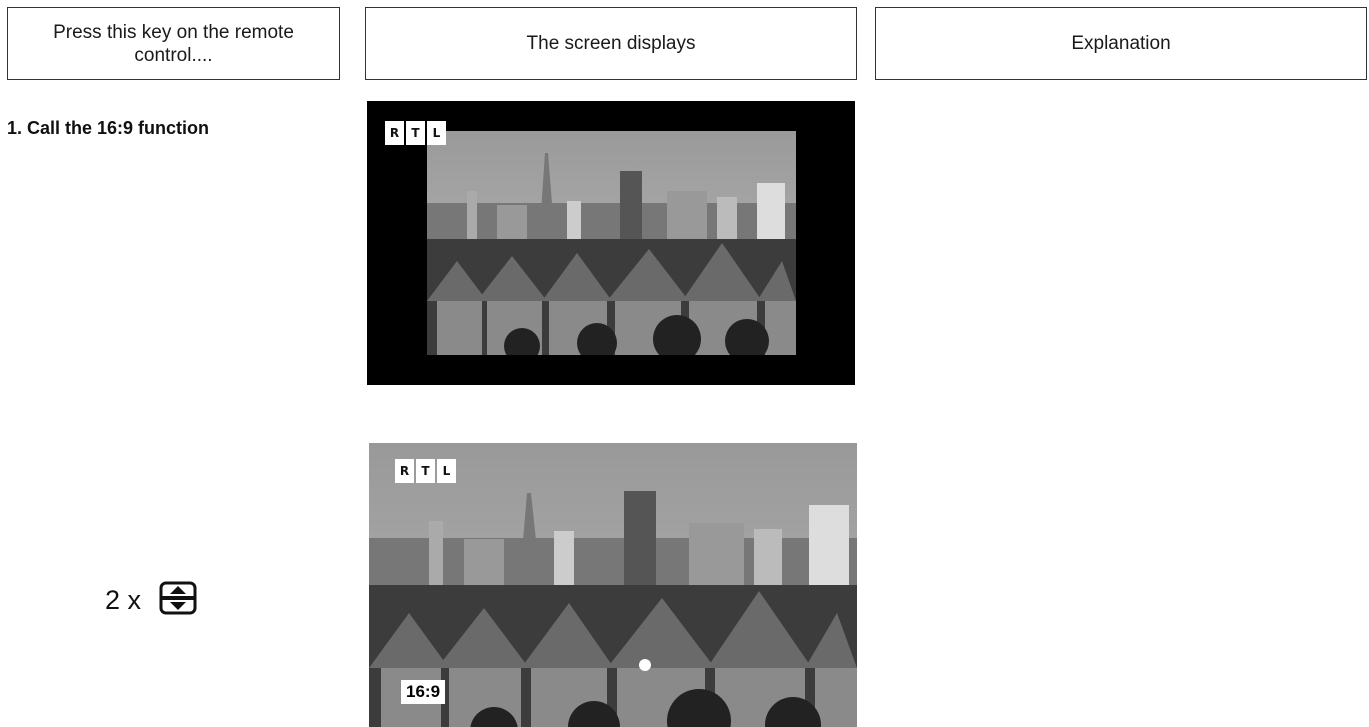 The height and width of the screenshot is (727, 1369). What do you see at coordinates (613, 585) in the screenshot?
I see `tv-screen-fullscreen: R T L 16:9` at bounding box center [613, 585].